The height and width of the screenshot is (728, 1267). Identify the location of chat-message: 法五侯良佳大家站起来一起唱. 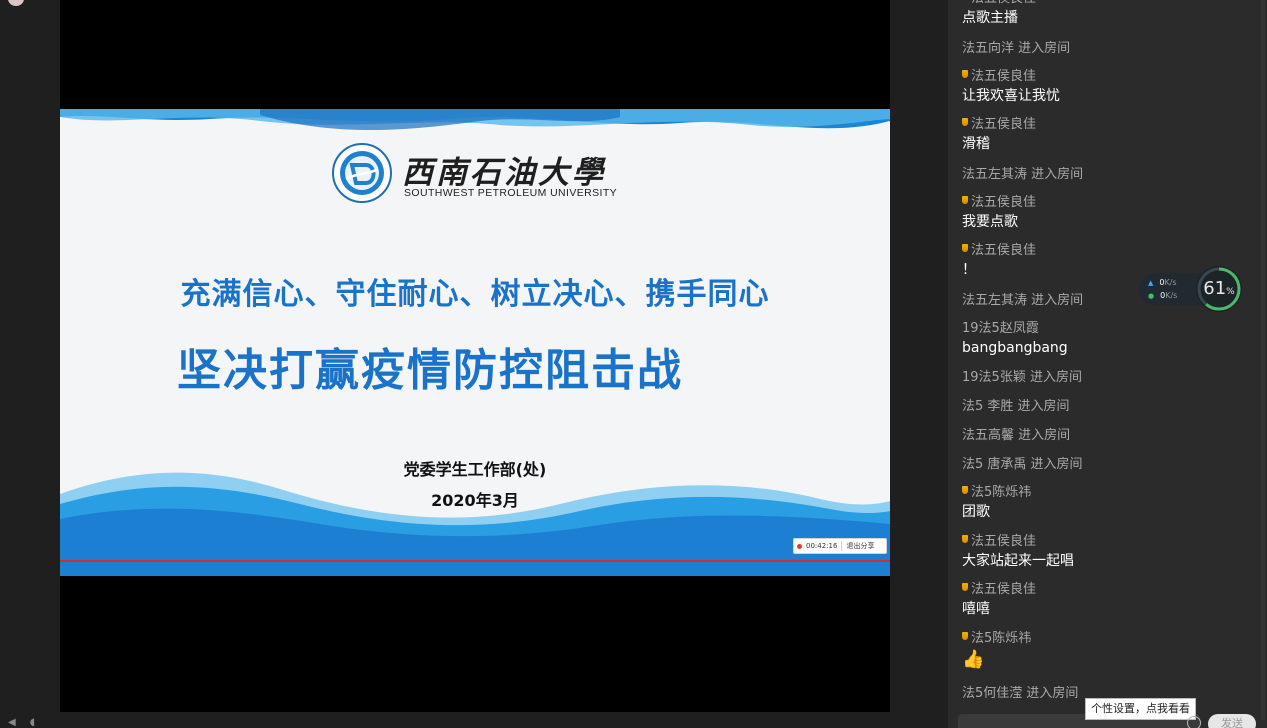
(1107, 552).